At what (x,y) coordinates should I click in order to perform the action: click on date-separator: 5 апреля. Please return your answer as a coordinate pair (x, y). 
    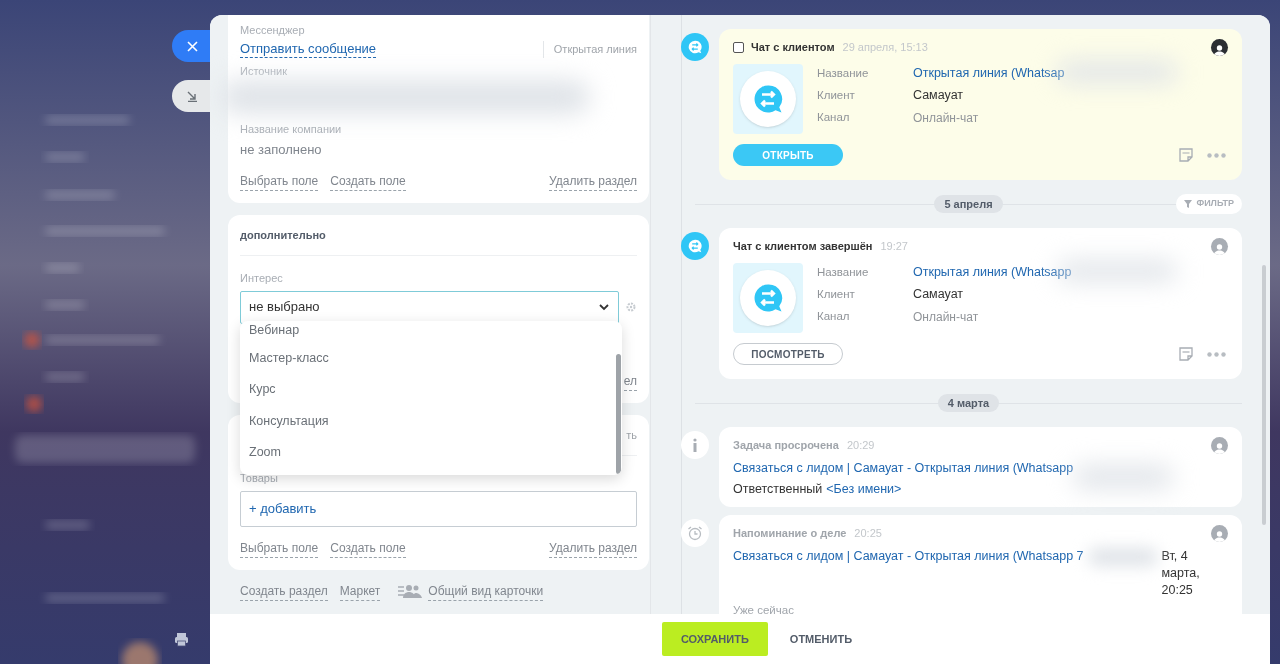
    Looking at the image, I should click on (968, 204).